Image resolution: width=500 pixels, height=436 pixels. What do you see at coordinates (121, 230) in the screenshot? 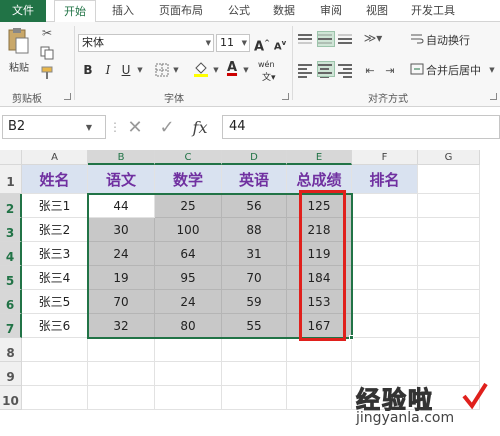
I see `score-cell: 30` at bounding box center [121, 230].